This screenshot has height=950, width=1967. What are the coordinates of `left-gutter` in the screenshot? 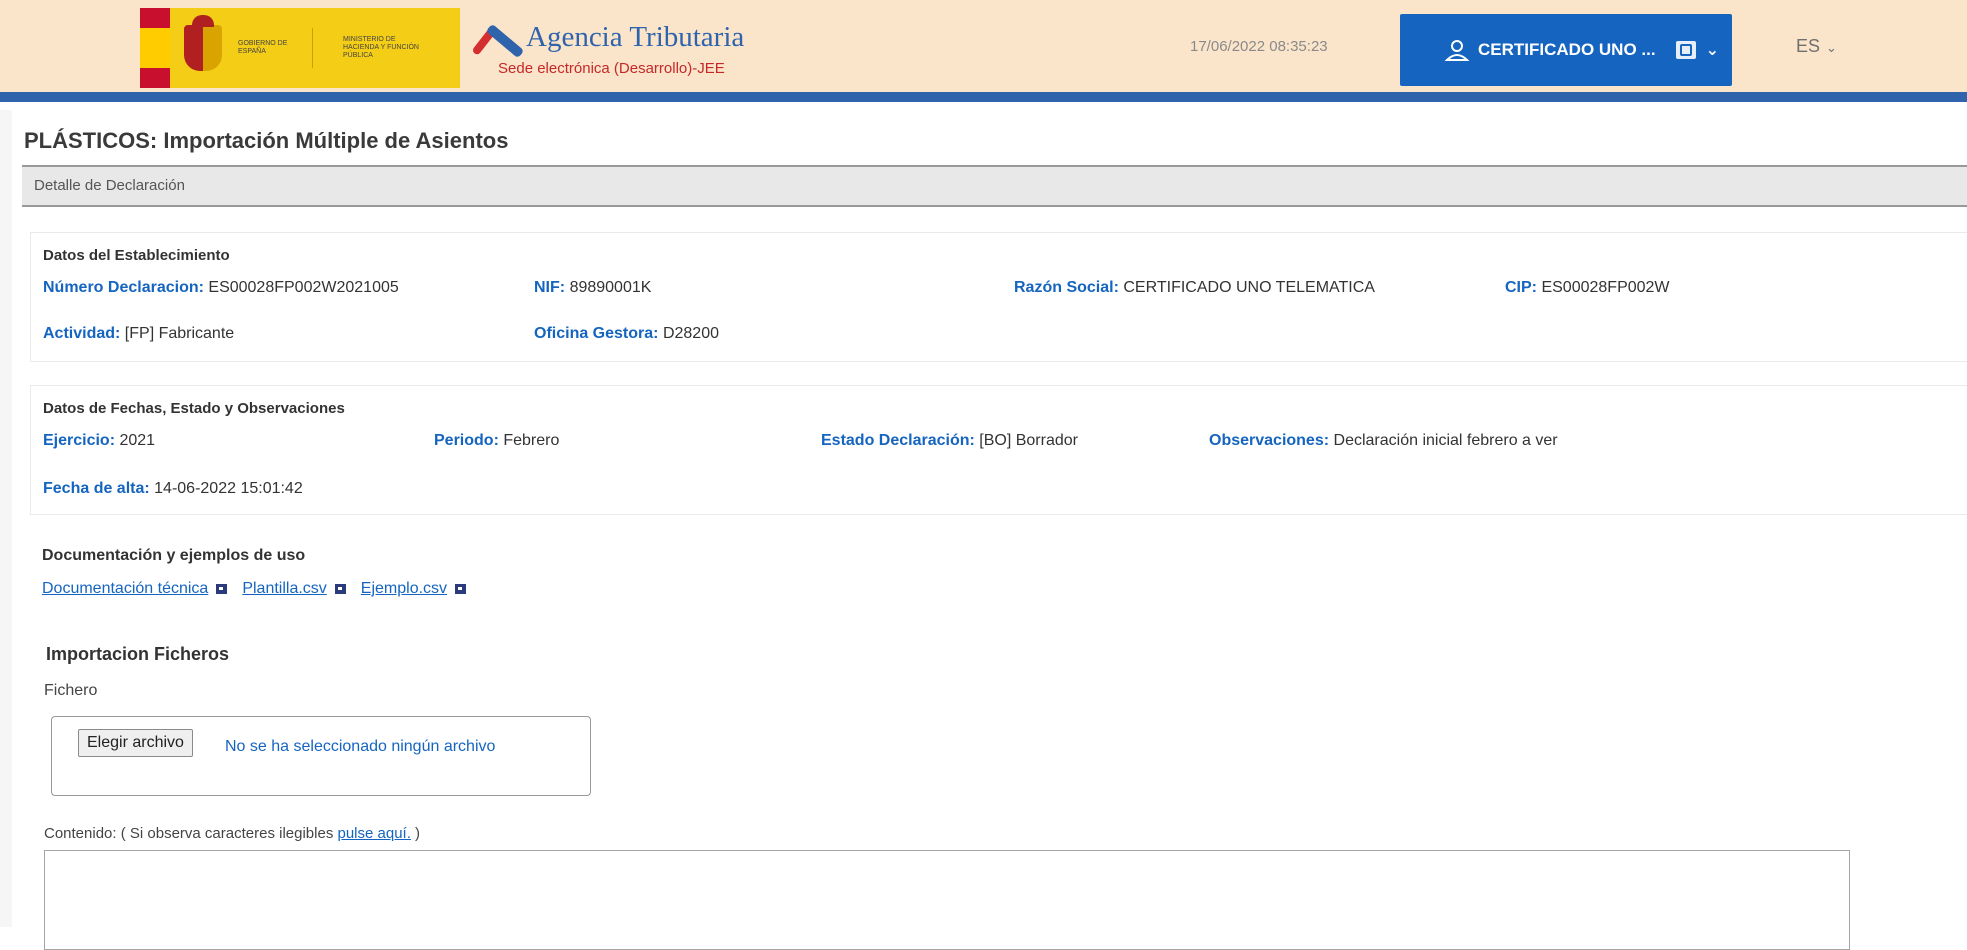 It's located at (6, 518).